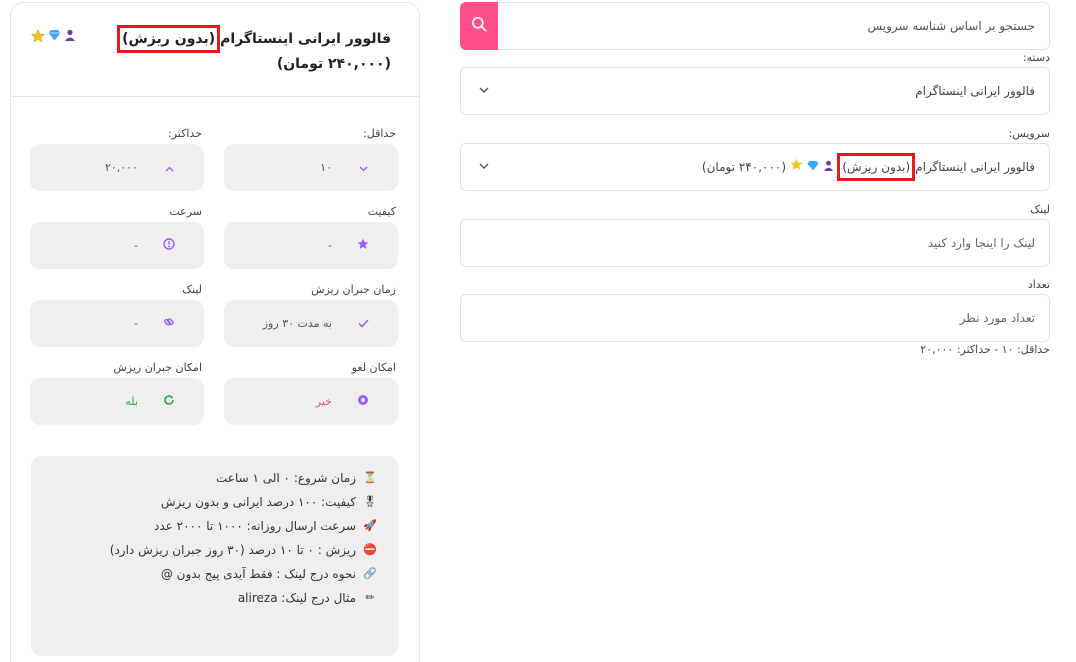 The width and height of the screenshot is (1076, 662). I want to click on min-value: ۱۰, so click(326, 167).